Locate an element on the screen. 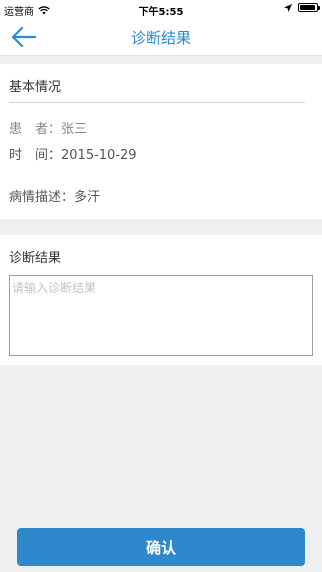 The height and width of the screenshot is (572, 322). status-right is located at coordinates (302, 7).